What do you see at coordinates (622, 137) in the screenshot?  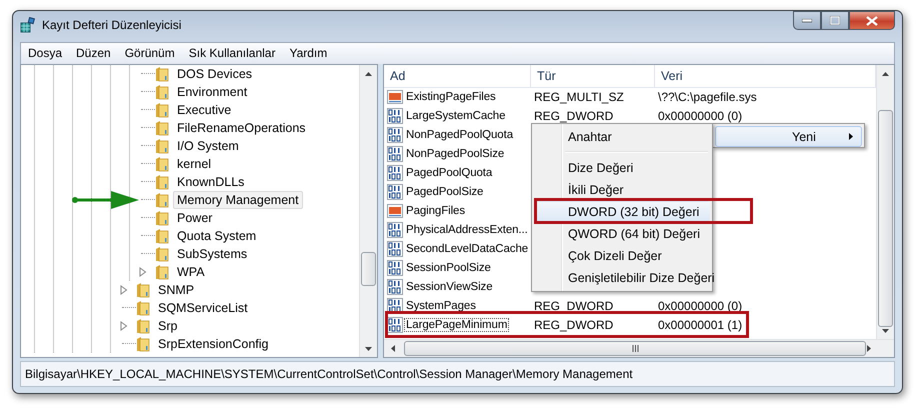 I see `menu-item: Anahtar` at bounding box center [622, 137].